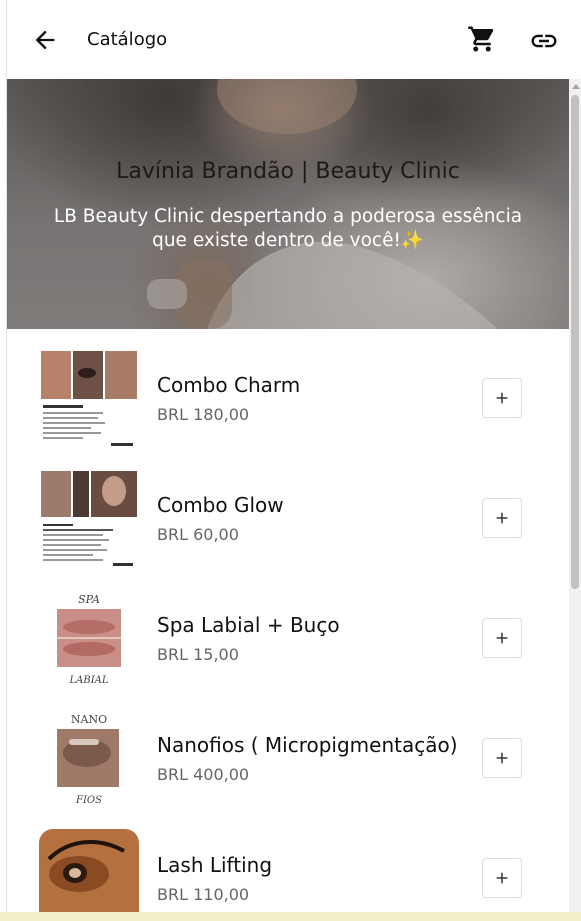  I want to click on product-name: Spa Labial + Buço, so click(248, 625).